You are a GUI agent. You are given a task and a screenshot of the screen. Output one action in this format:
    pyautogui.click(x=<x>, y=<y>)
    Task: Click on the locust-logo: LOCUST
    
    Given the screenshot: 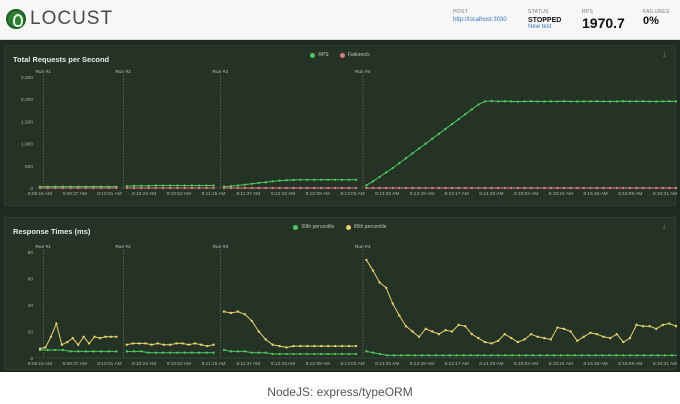 What is the action you would take?
    pyautogui.click(x=59, y=19)
    